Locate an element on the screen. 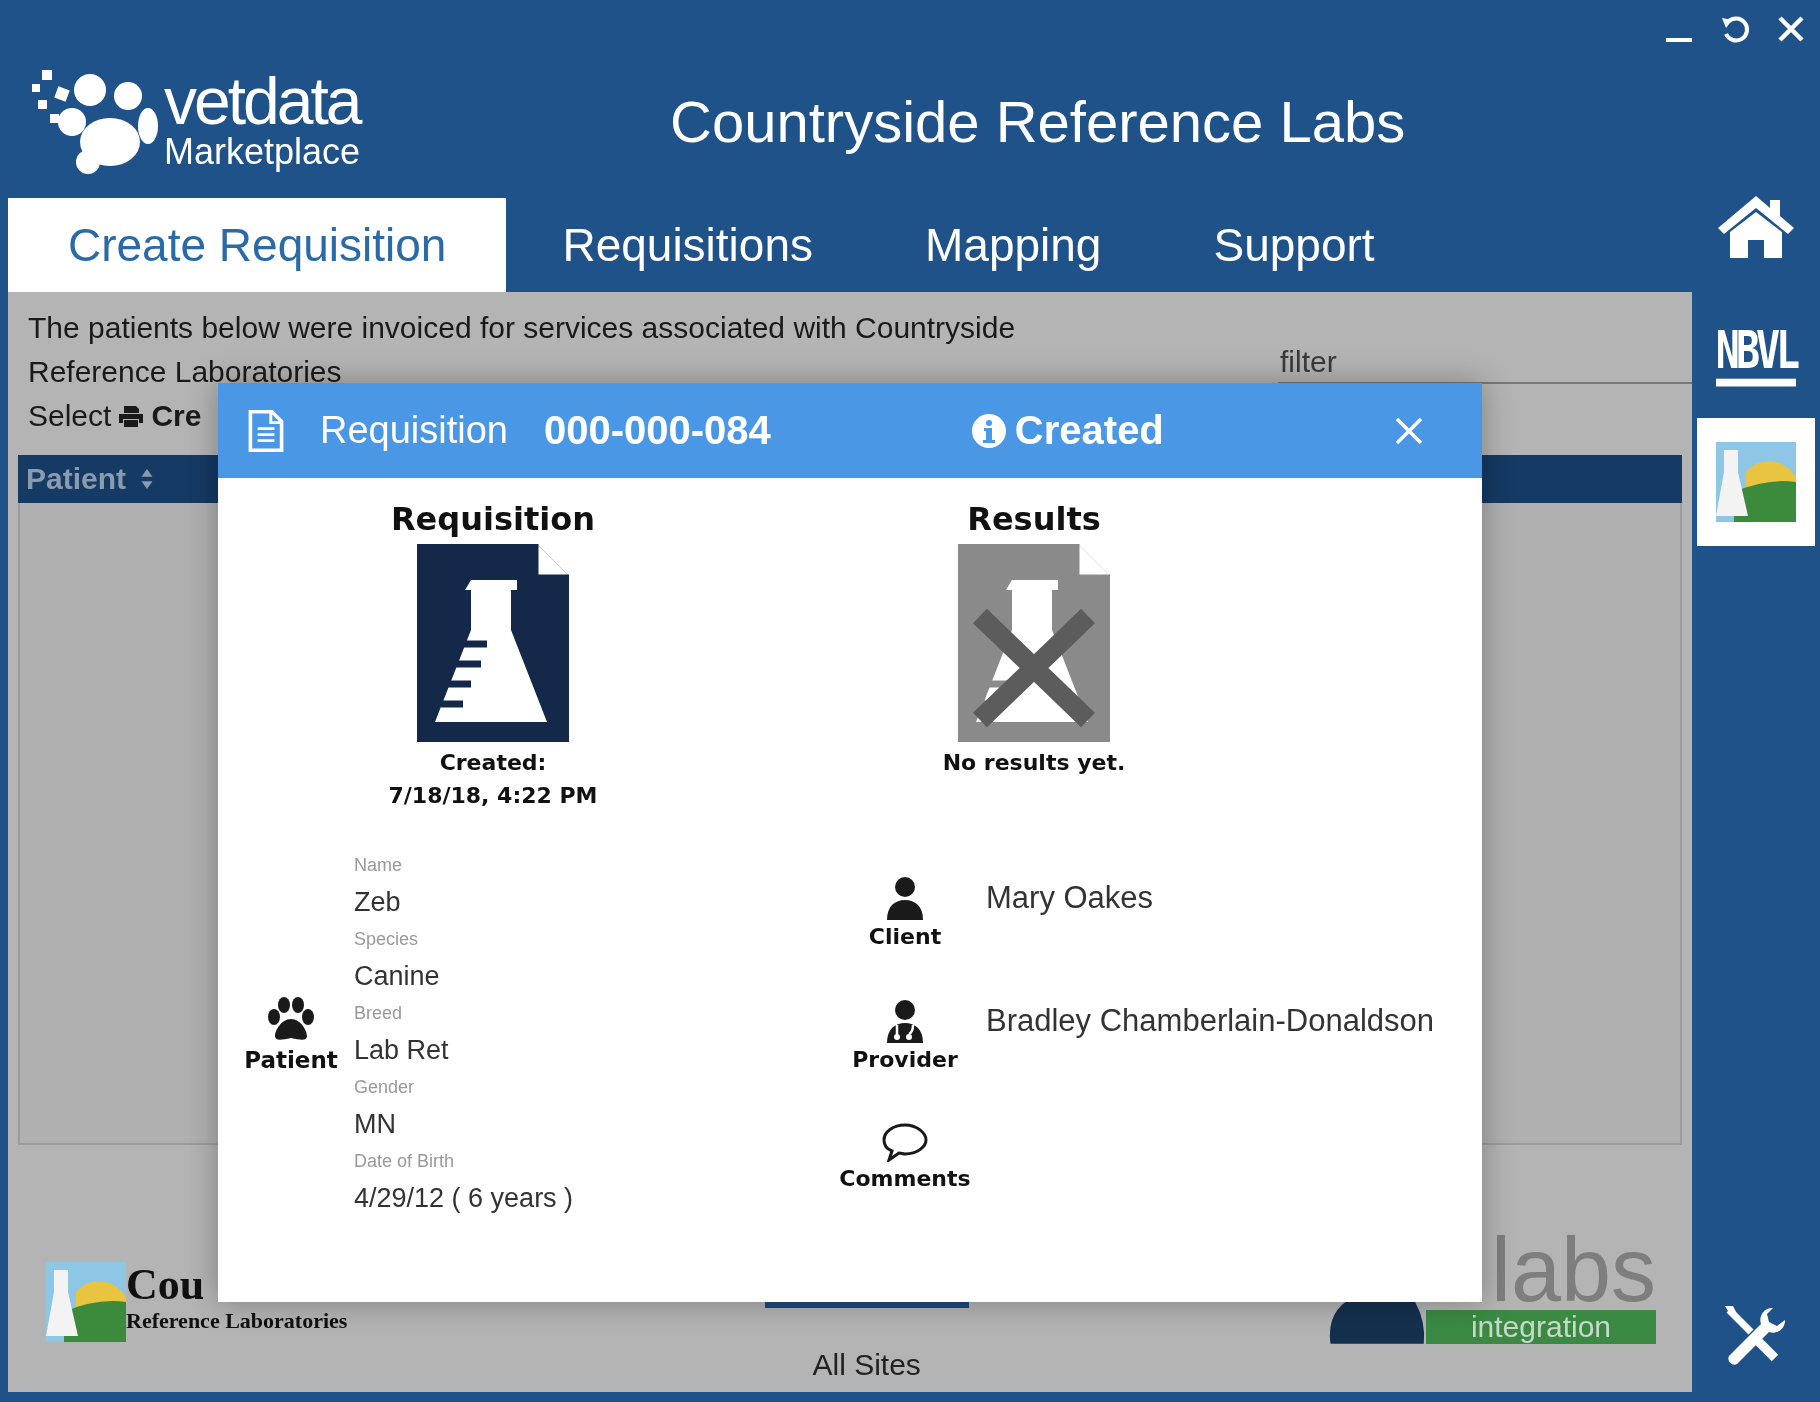 This screenshot has width=1820, height=1402. person-role: Provider is located at coordinates (905, 1059).